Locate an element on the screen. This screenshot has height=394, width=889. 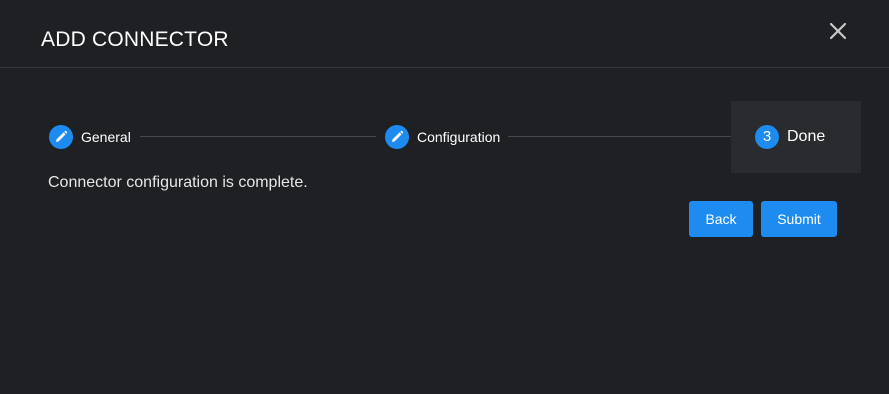
step-label: Done is located at coordinates (806, 136).